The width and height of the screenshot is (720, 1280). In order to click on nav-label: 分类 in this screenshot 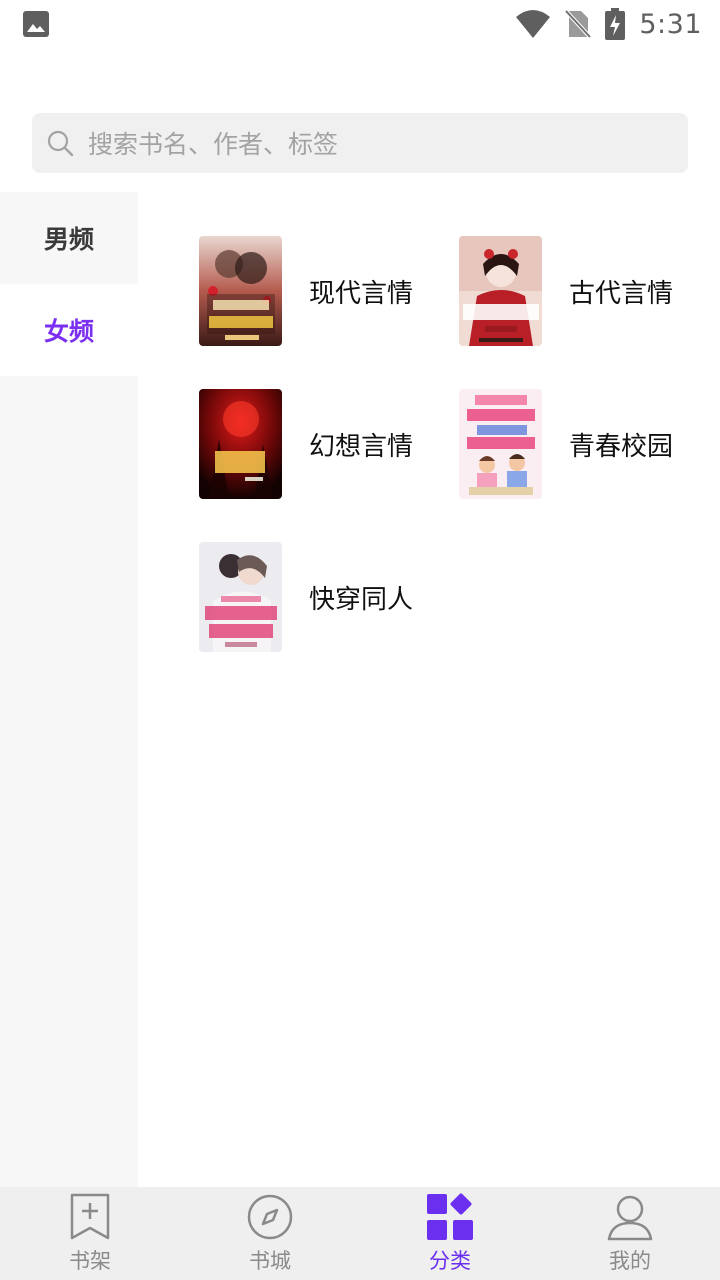, I will do `click(450, 1261)`.